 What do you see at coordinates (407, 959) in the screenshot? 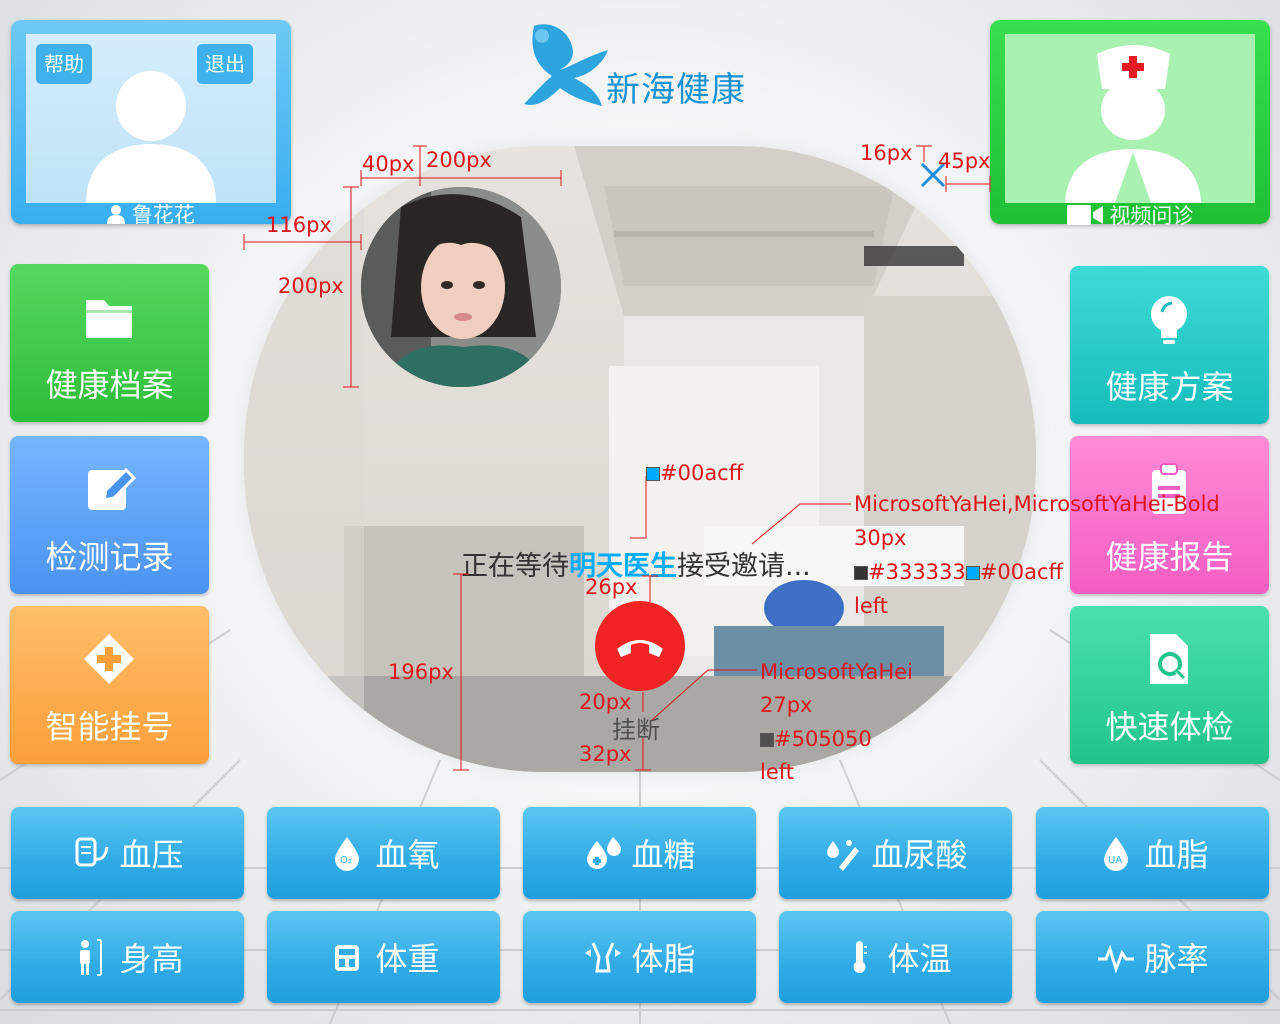
I see `measure-label: 体重` at bounding box center [407, 959].